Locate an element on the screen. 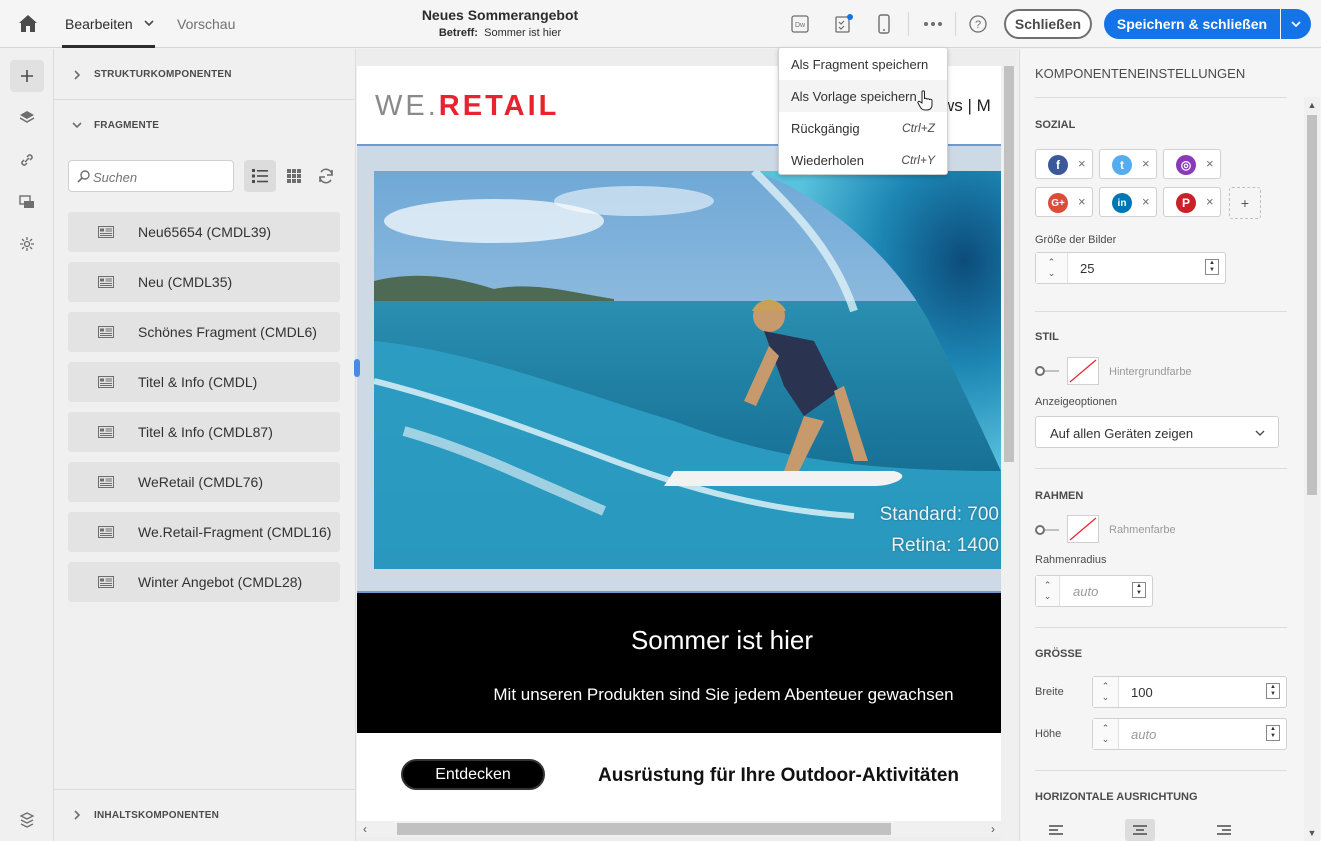  fragment-item: WeRetail (CMDL76) is located at coordinates (204, 482).